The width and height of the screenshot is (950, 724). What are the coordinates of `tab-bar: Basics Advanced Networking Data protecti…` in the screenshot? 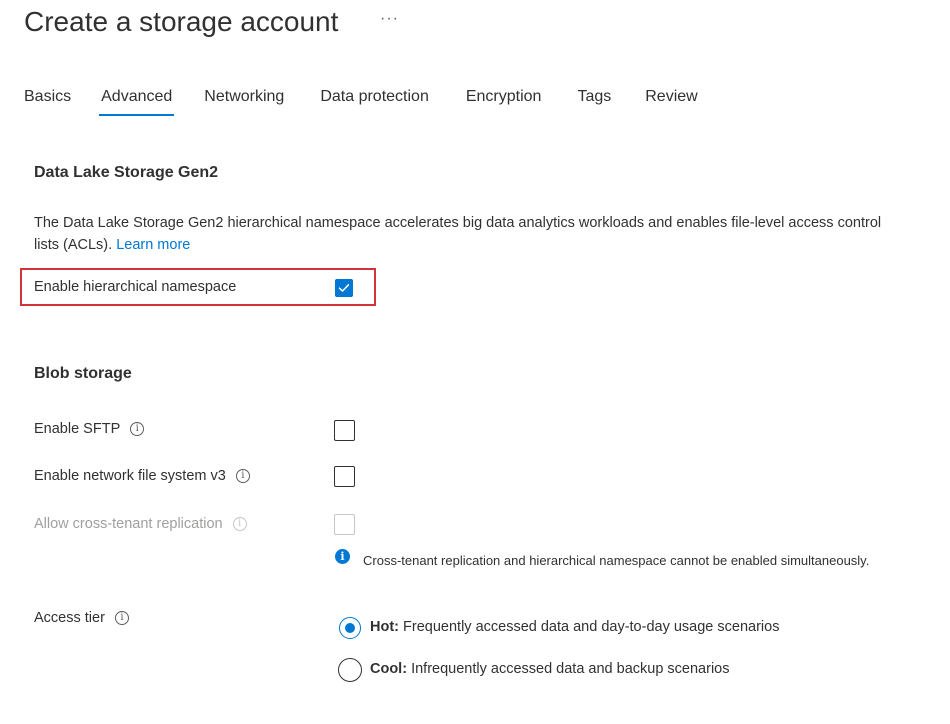 It's located at (361, 102).